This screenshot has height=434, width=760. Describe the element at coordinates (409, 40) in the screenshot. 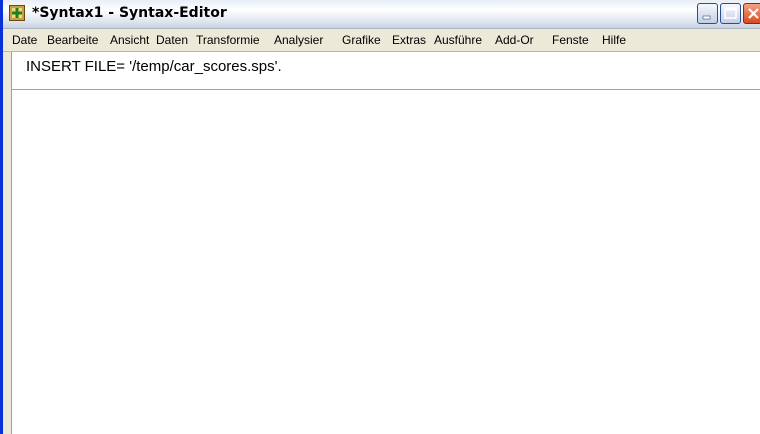

I see `menu-extras: Extras` at that location.